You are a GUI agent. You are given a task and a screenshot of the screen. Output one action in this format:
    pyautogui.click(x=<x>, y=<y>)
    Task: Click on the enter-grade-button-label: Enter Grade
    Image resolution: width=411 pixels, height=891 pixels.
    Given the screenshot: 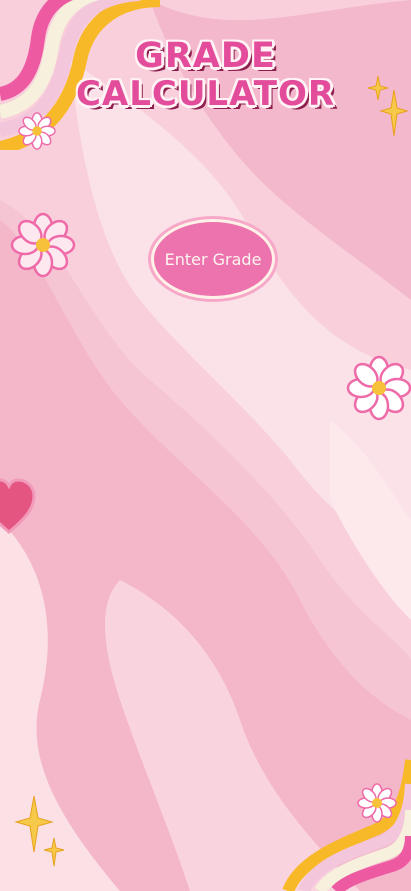 What is the action you would take?
    pyautogui.click(x=213, y=259)
    